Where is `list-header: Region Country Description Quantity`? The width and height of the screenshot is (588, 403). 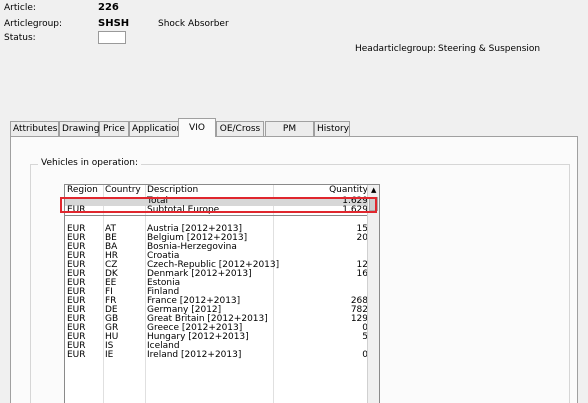 list-header: Region Country Description Quantity is located at coordinates (216, 190).